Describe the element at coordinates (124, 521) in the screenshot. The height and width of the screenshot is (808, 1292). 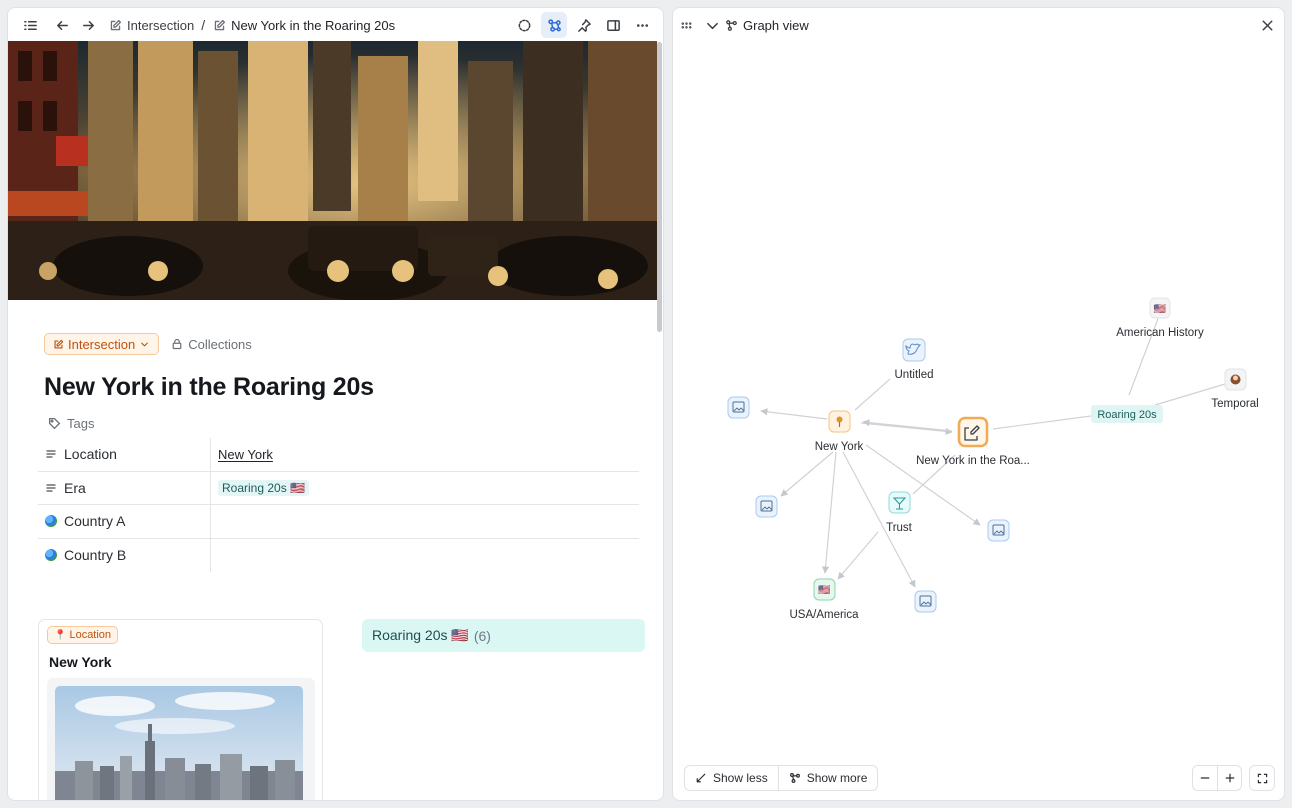
I see `property-name: Country A` at that location.